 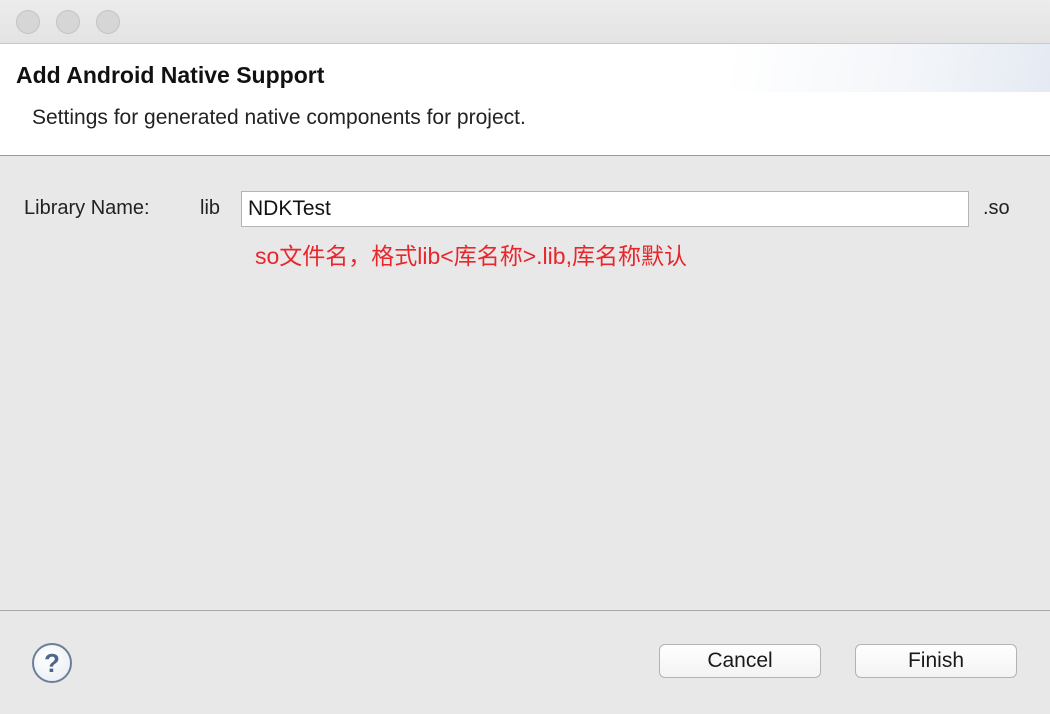 What do you see at coordinates (605, 209) in the screenshot?
I see `library-name-input` at bounding box center [605, 209].